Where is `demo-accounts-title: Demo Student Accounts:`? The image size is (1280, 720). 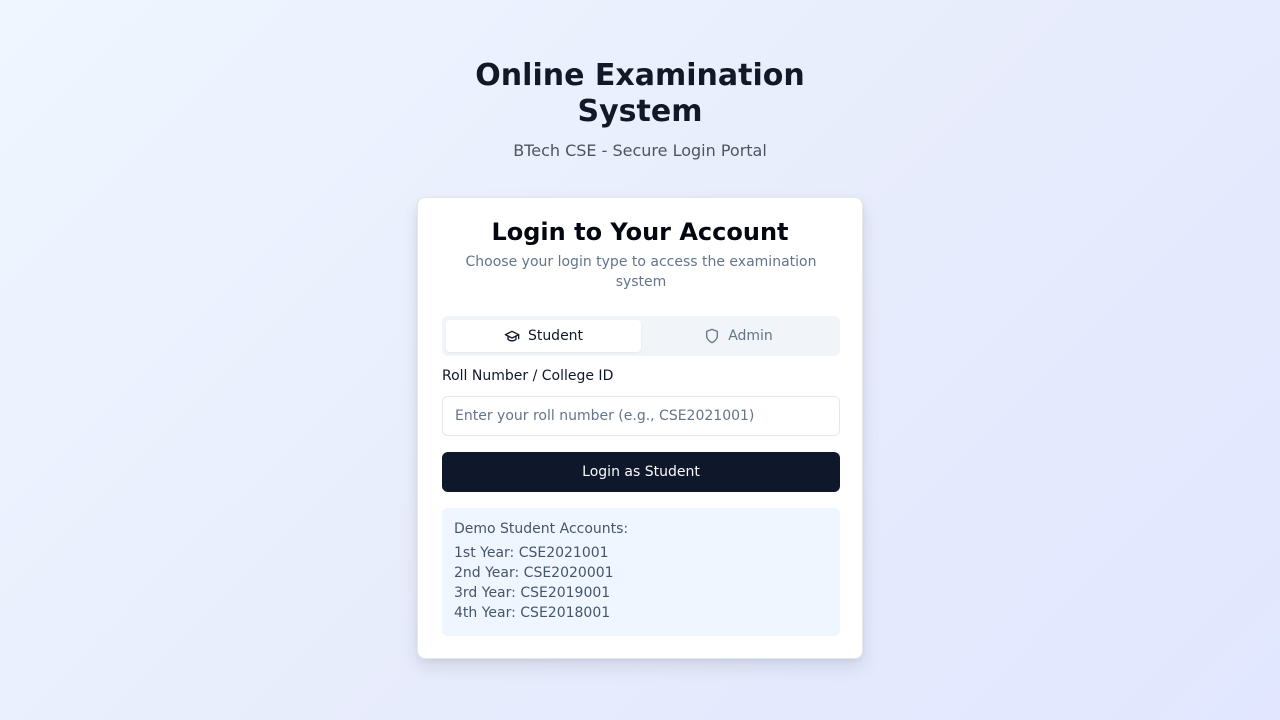 demo-accounts-title: Demo Student Accounts: is located at coordinates (541, 529).